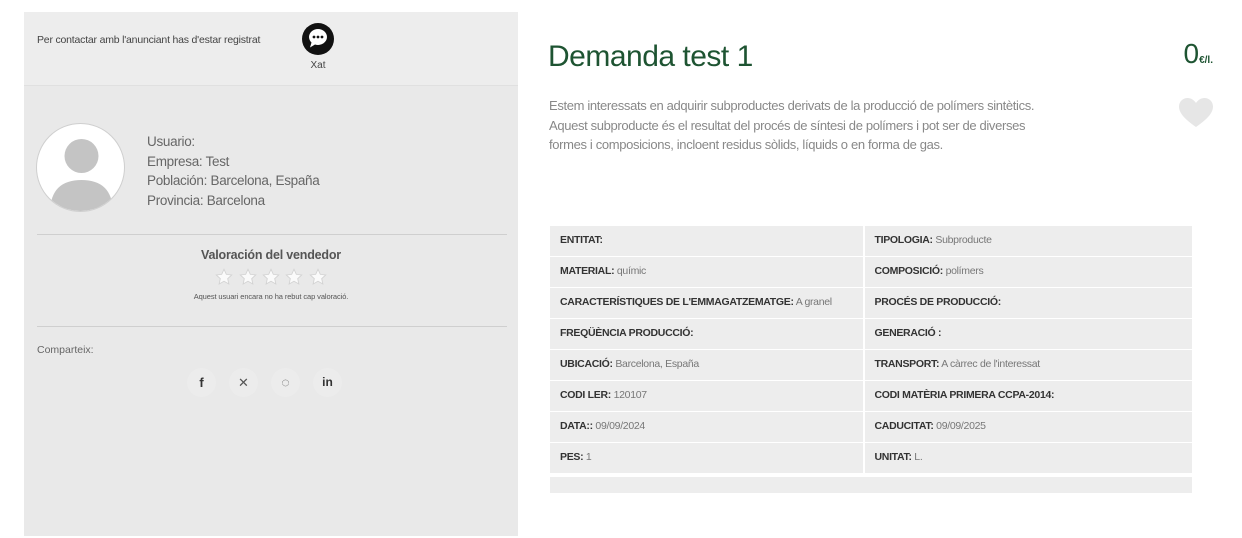 This screenshot has width=1242, height=538. Describe the element at coordinates (706, 334) in the screenshot. I see `spec-cell: FREQÜÈNCIA PRODUCCIÓ:` at that location.